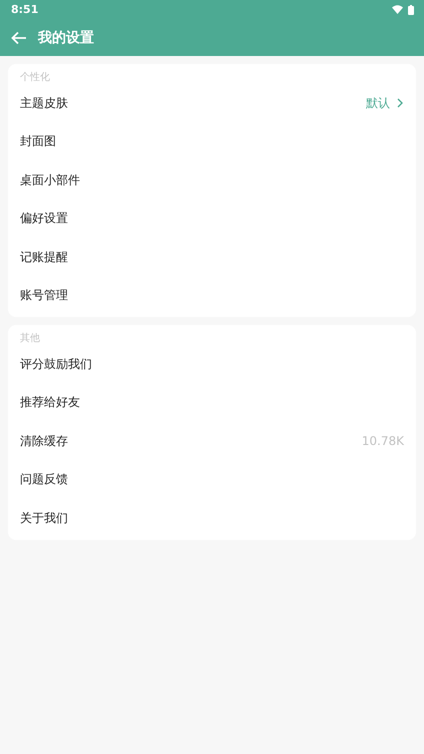 Image resolution: width=424 pixels, height=754 pixels. I want to click on settings-item: 账号管理, so click(44, 295).